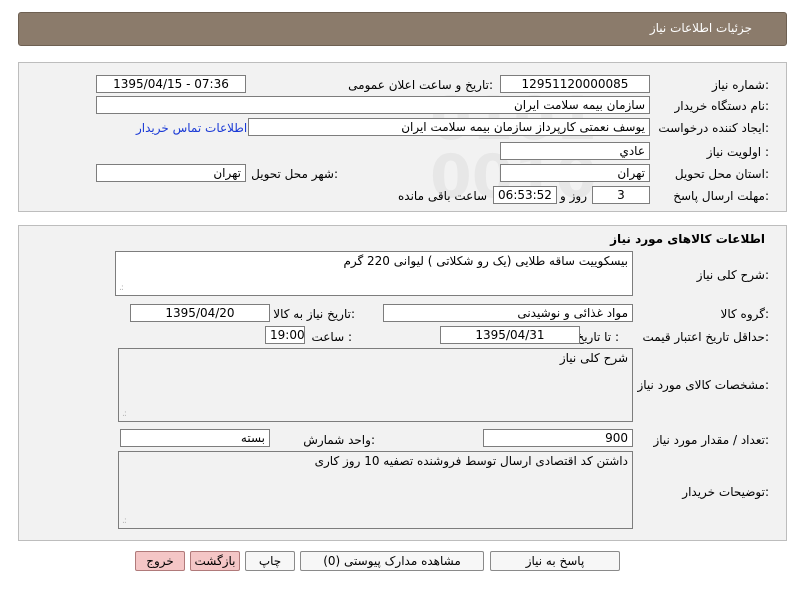 Image resolution: width=805 pixels, height=589 pixels. What do you see at coordinates (700, 28) in the screenshot?
I see `page-title: جزئیات اطلاعات نیاز` at bounding box center [700, 28].